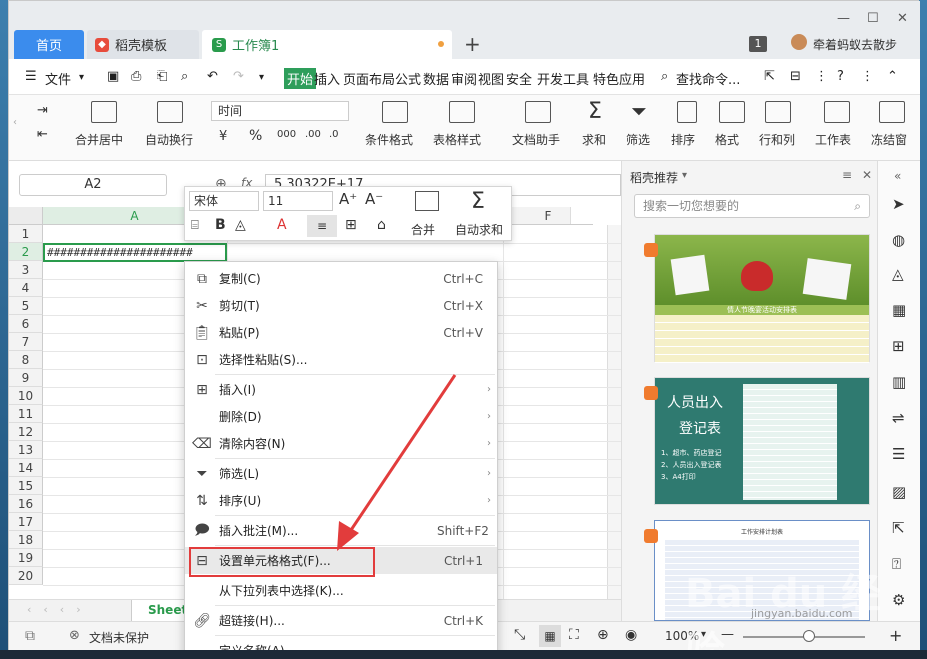 Image resolution: width=927 pixels, height=659 pixels. I want to click on shapes-icon: ◍, so click(898, 240).